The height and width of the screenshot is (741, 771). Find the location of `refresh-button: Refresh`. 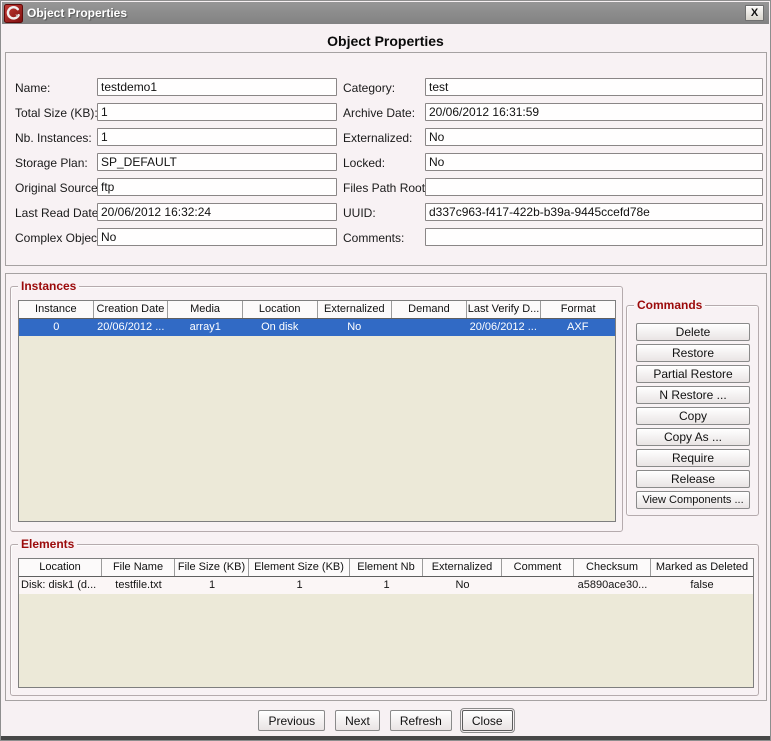

refresh-button: Refresh is located at coordinates (420, 720).